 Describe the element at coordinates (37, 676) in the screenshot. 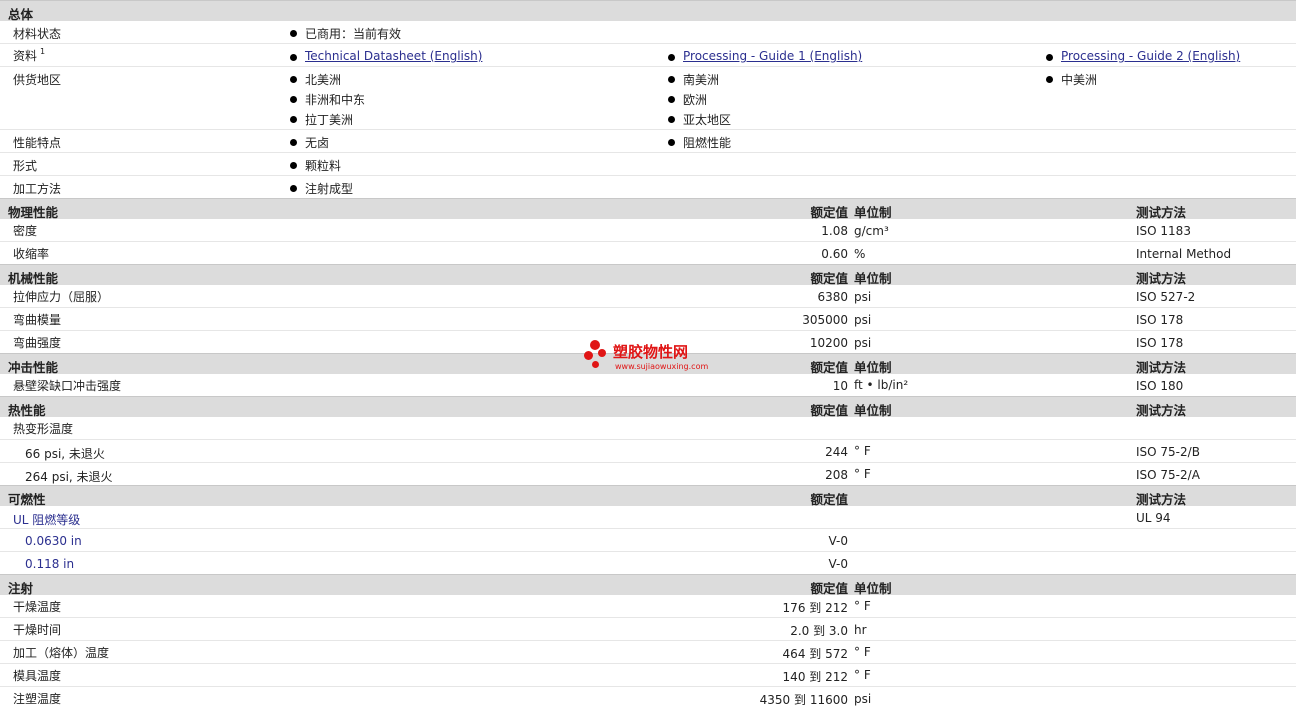

I see `prop-label: 模具温度` at that location.